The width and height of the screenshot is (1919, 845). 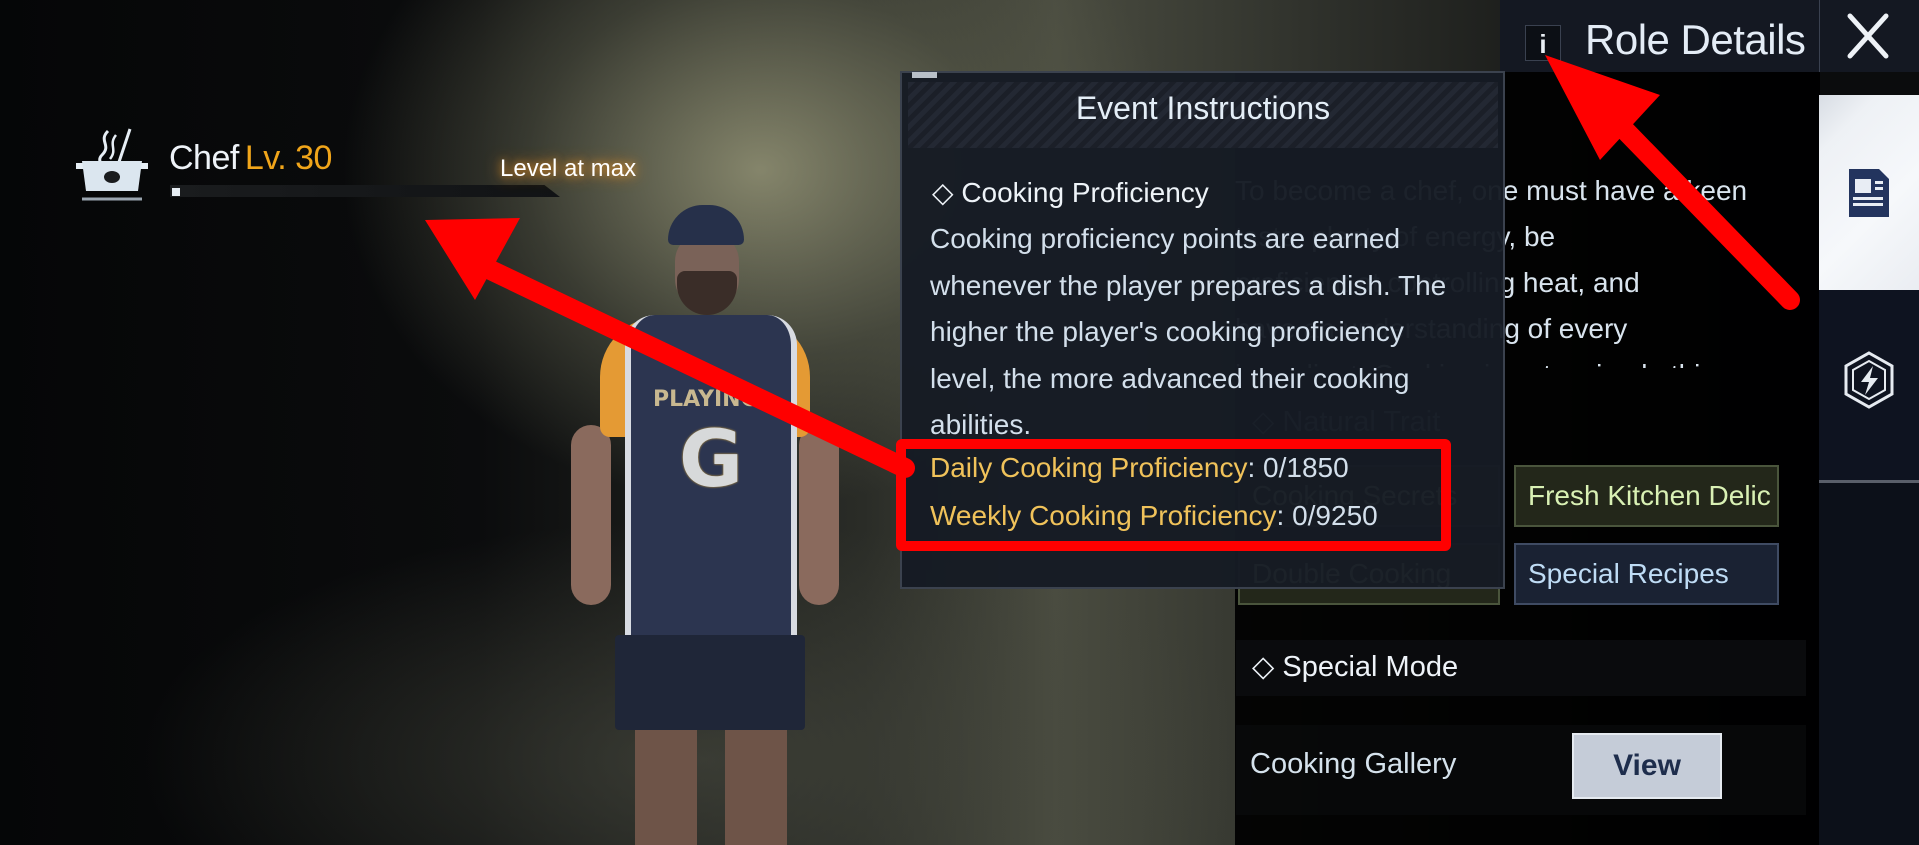 What do you see at coordinates (365, 191) in the screenshot?
I see `level-progress-bar` at bounding box center [365, 191].